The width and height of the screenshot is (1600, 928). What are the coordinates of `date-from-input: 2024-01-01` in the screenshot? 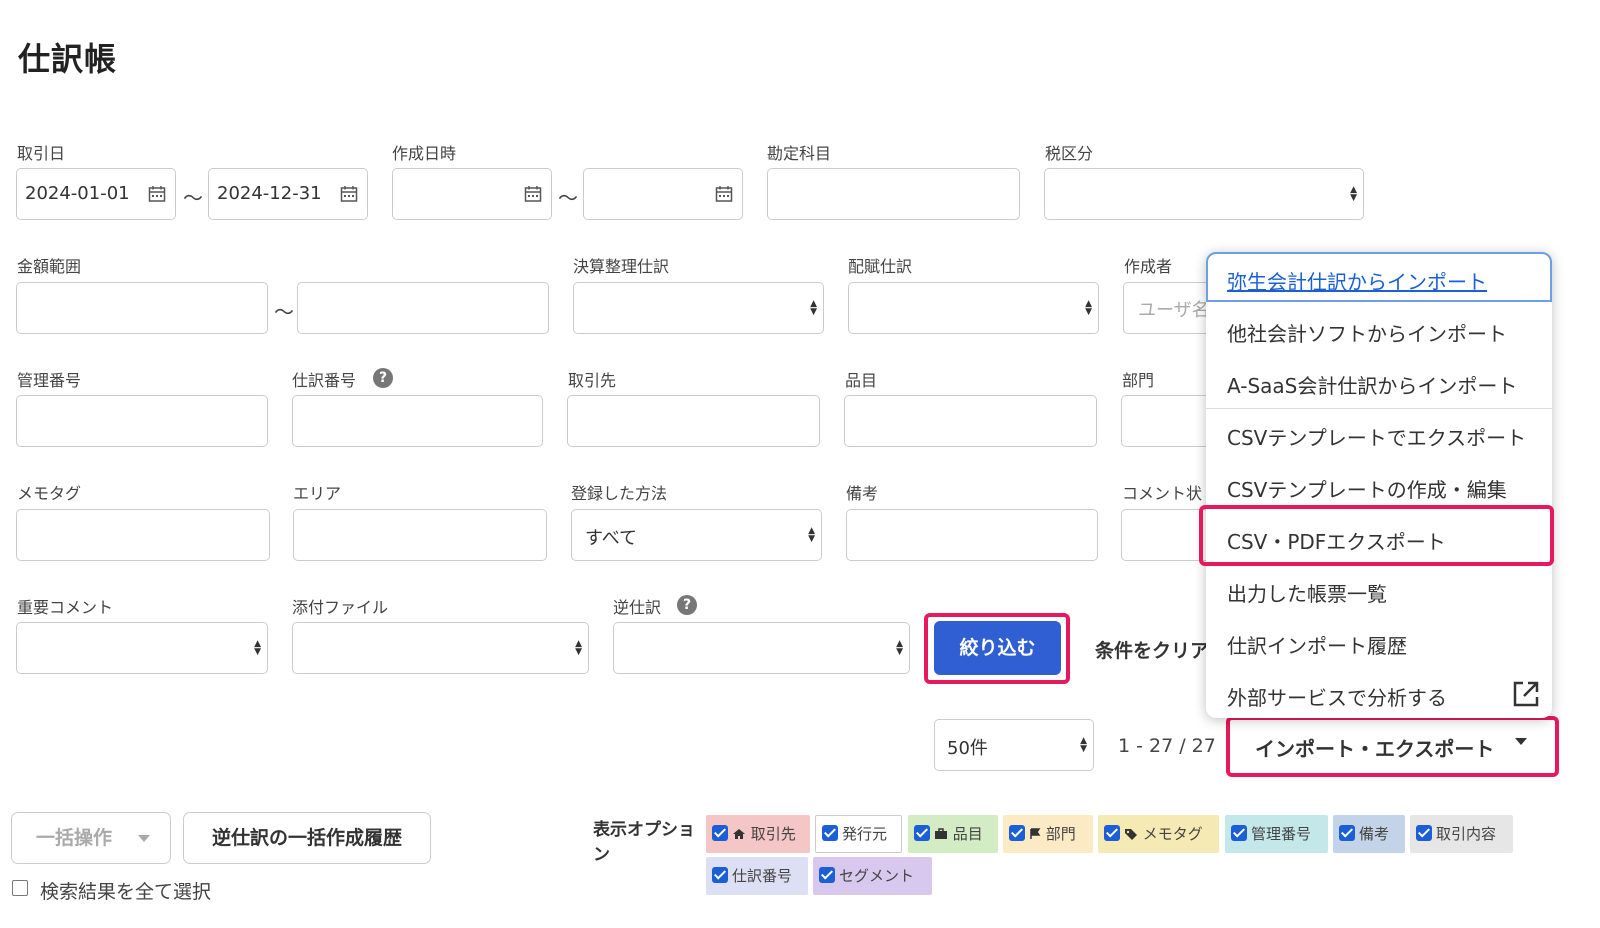 It's located at (96, 194).